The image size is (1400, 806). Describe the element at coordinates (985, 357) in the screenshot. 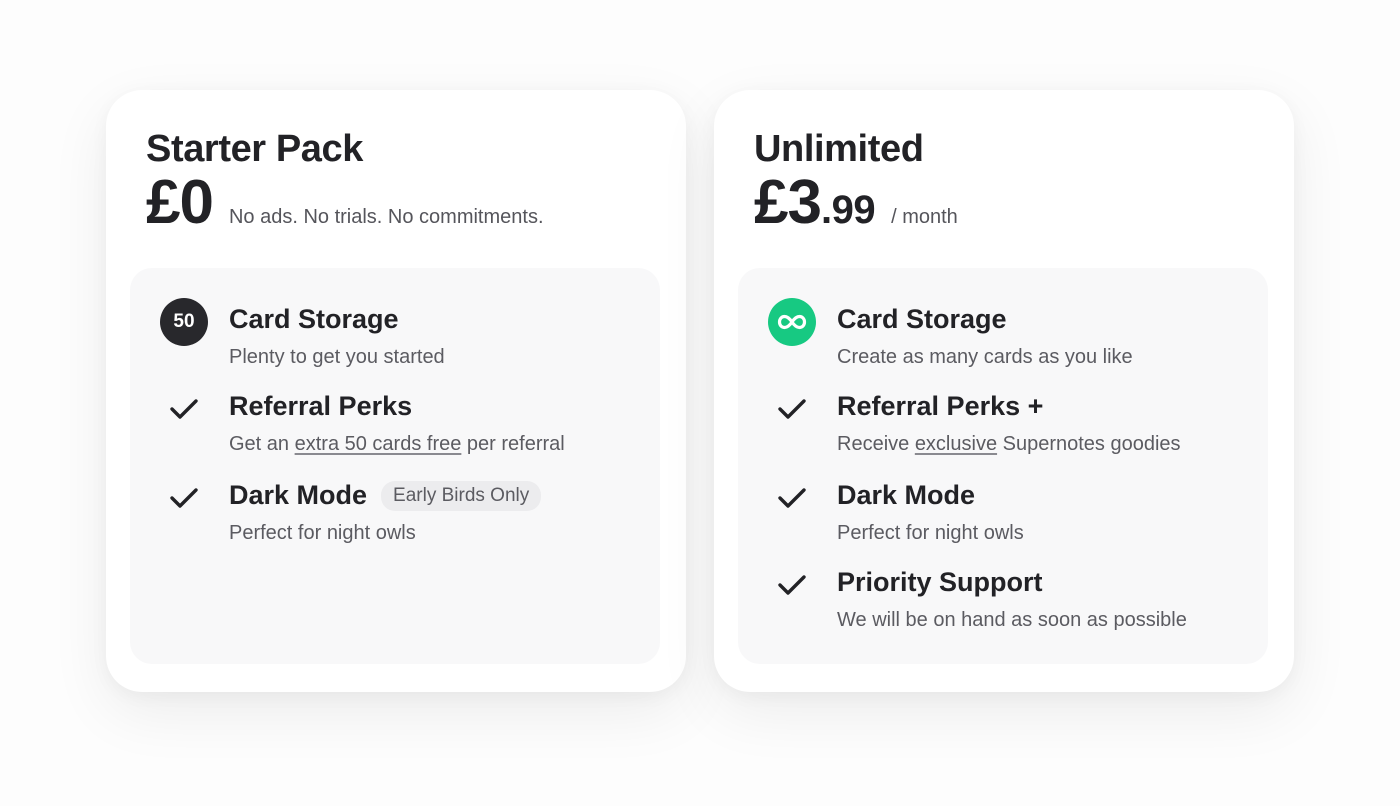

I see `feature-desc: Create as many cards as you like` at that location.